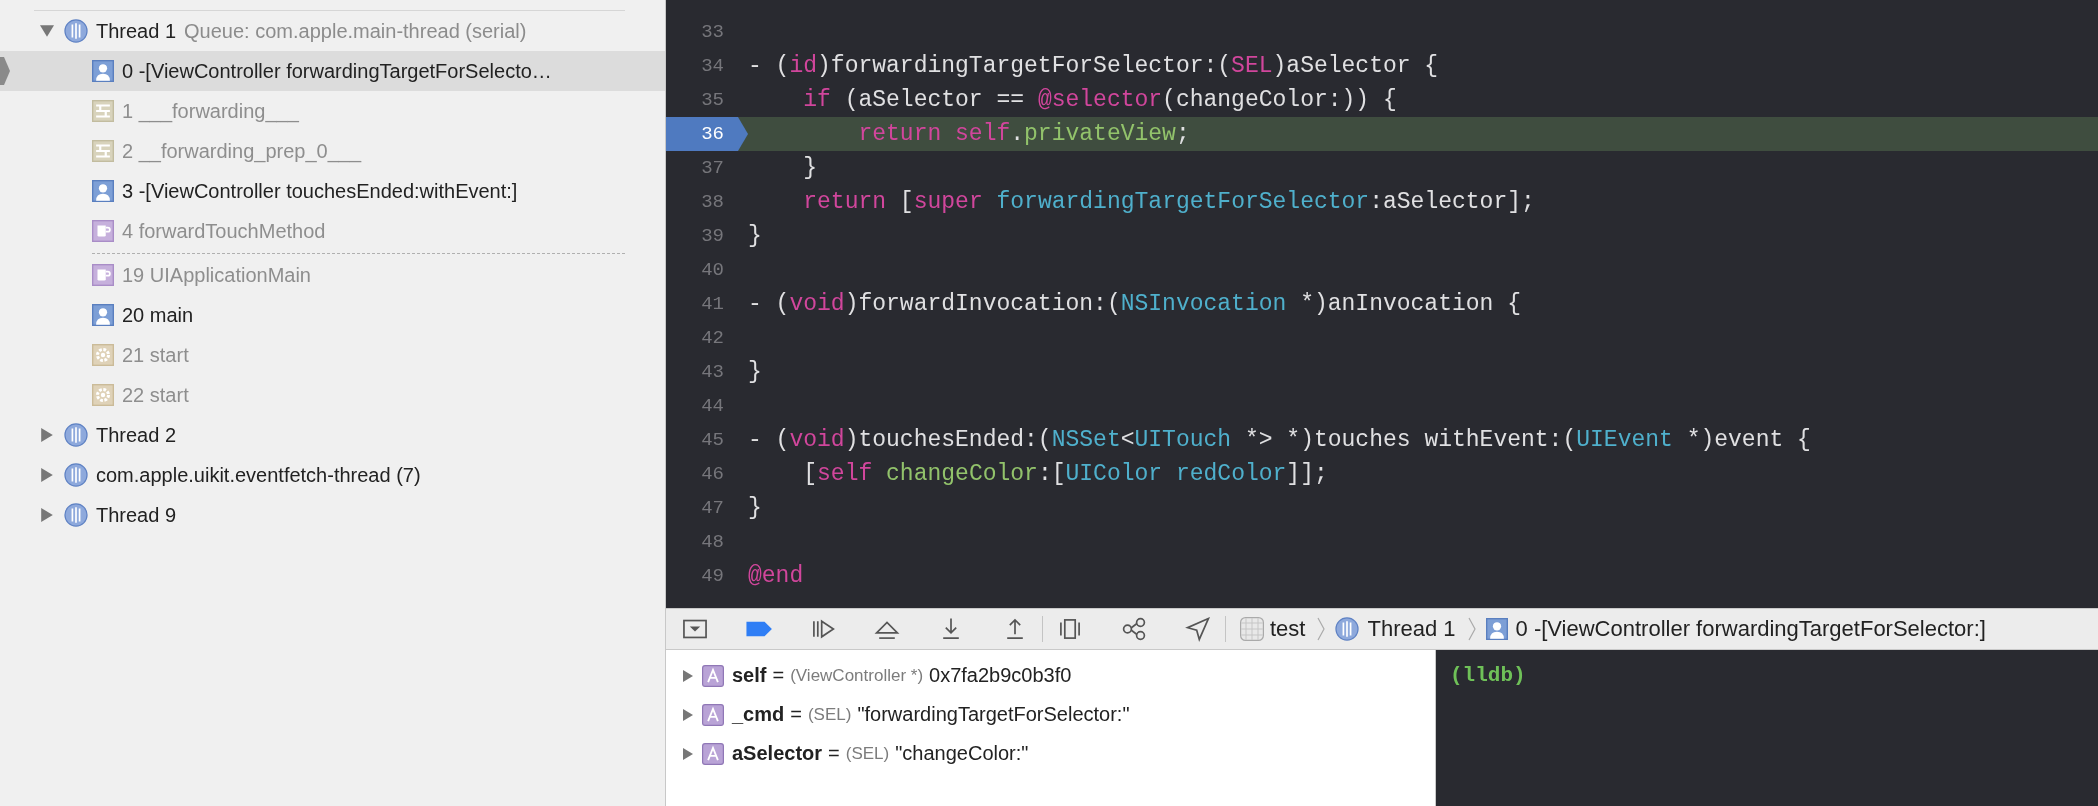 The height and width of the screenshot is (806, 2098). I want to click on app-icon, so click(1252, 629).